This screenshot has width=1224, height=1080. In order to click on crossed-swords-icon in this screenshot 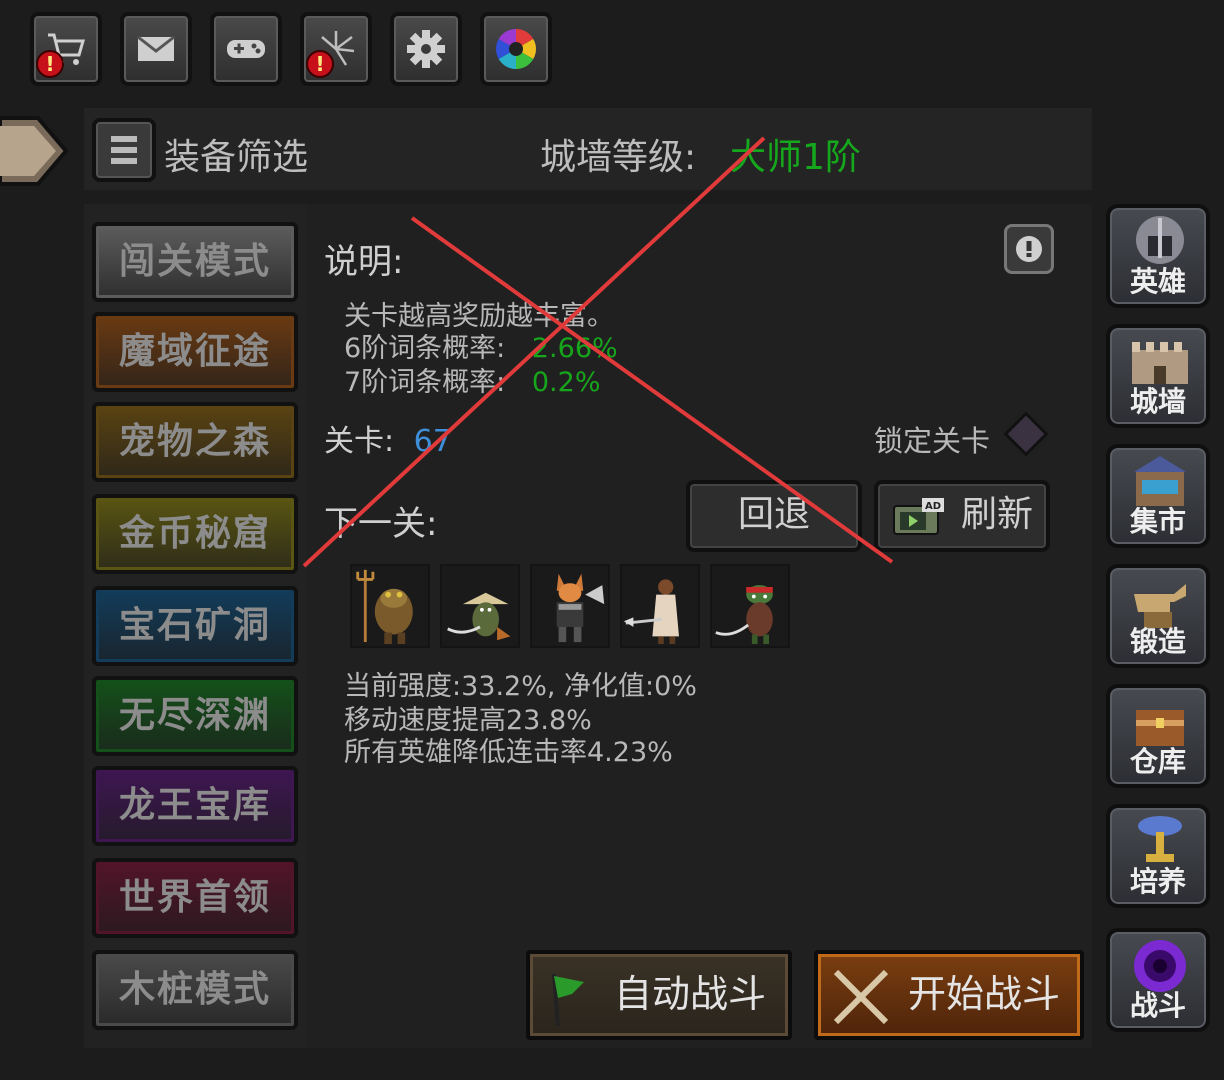, I will do `click(861, 997)`.